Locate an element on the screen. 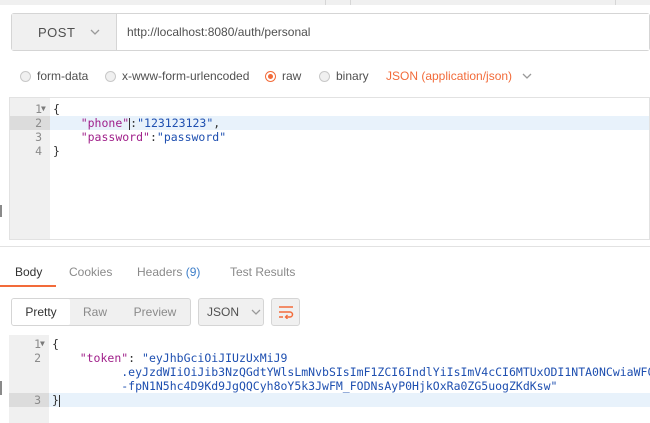 The width and height of the screenshot is (650, 423). code-line: 3 } is located at coordinates (329, 400).